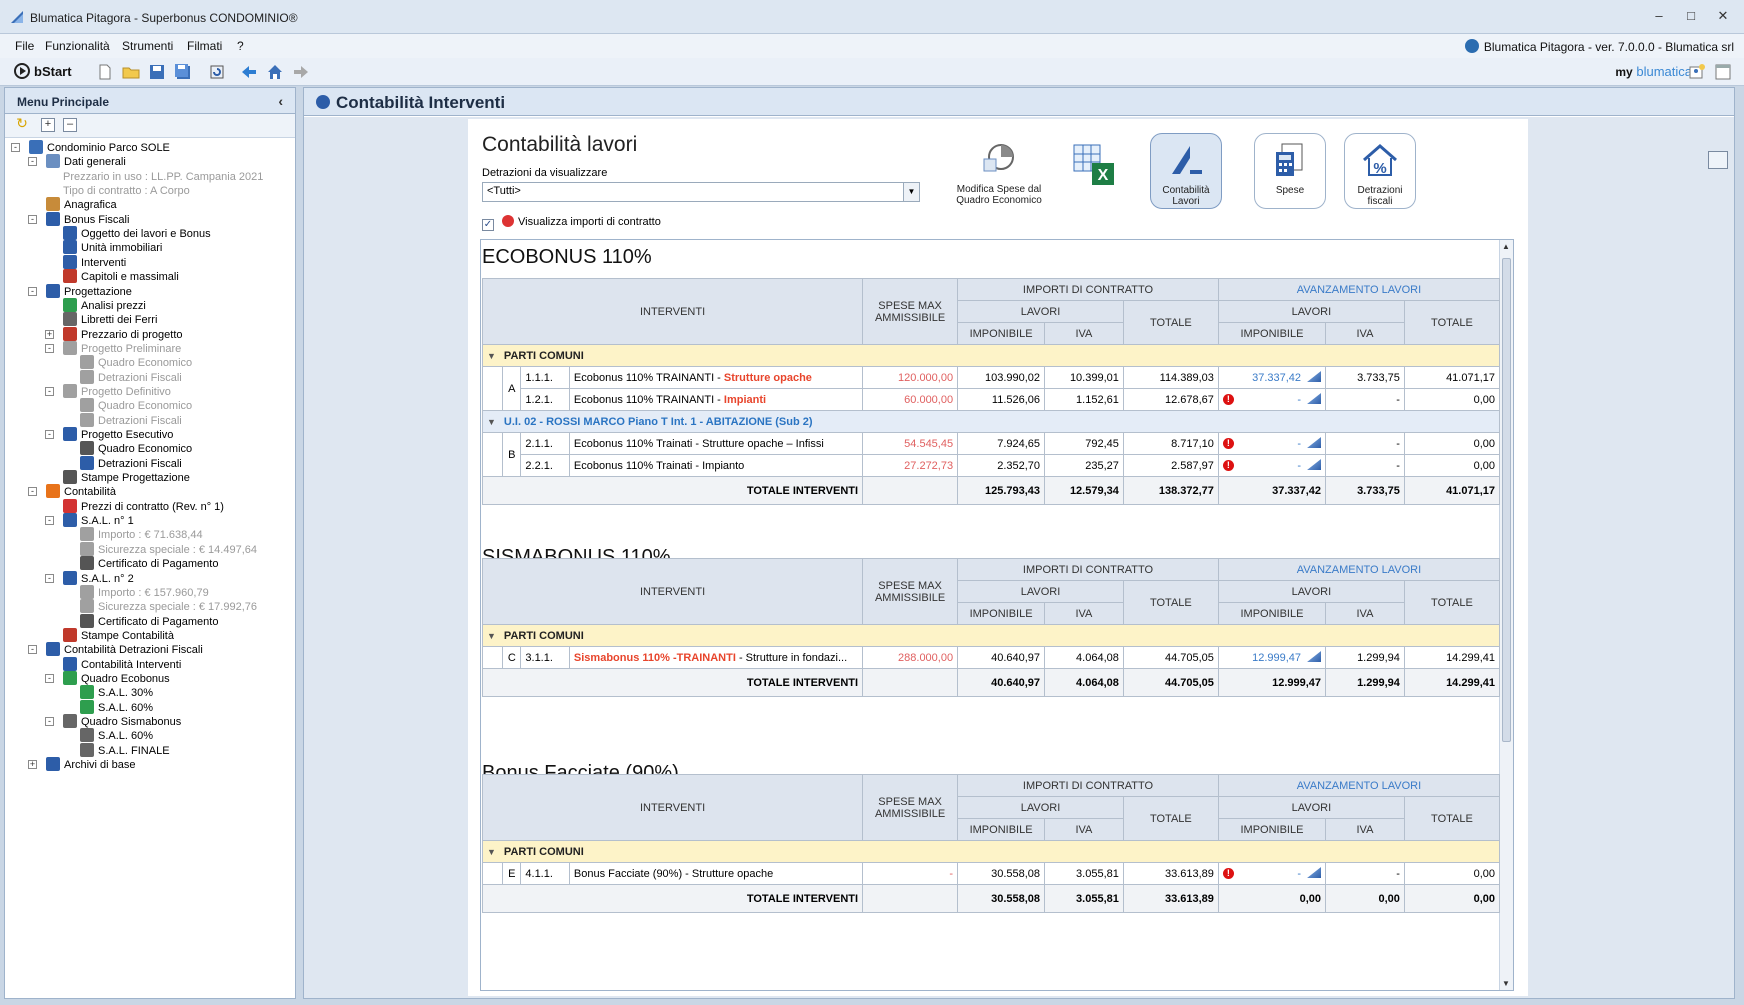 The image size is (1744, 1005). I want to click on detrazioni-fiscali-button: % Detrazioni fiscali, so click(1380, 171).